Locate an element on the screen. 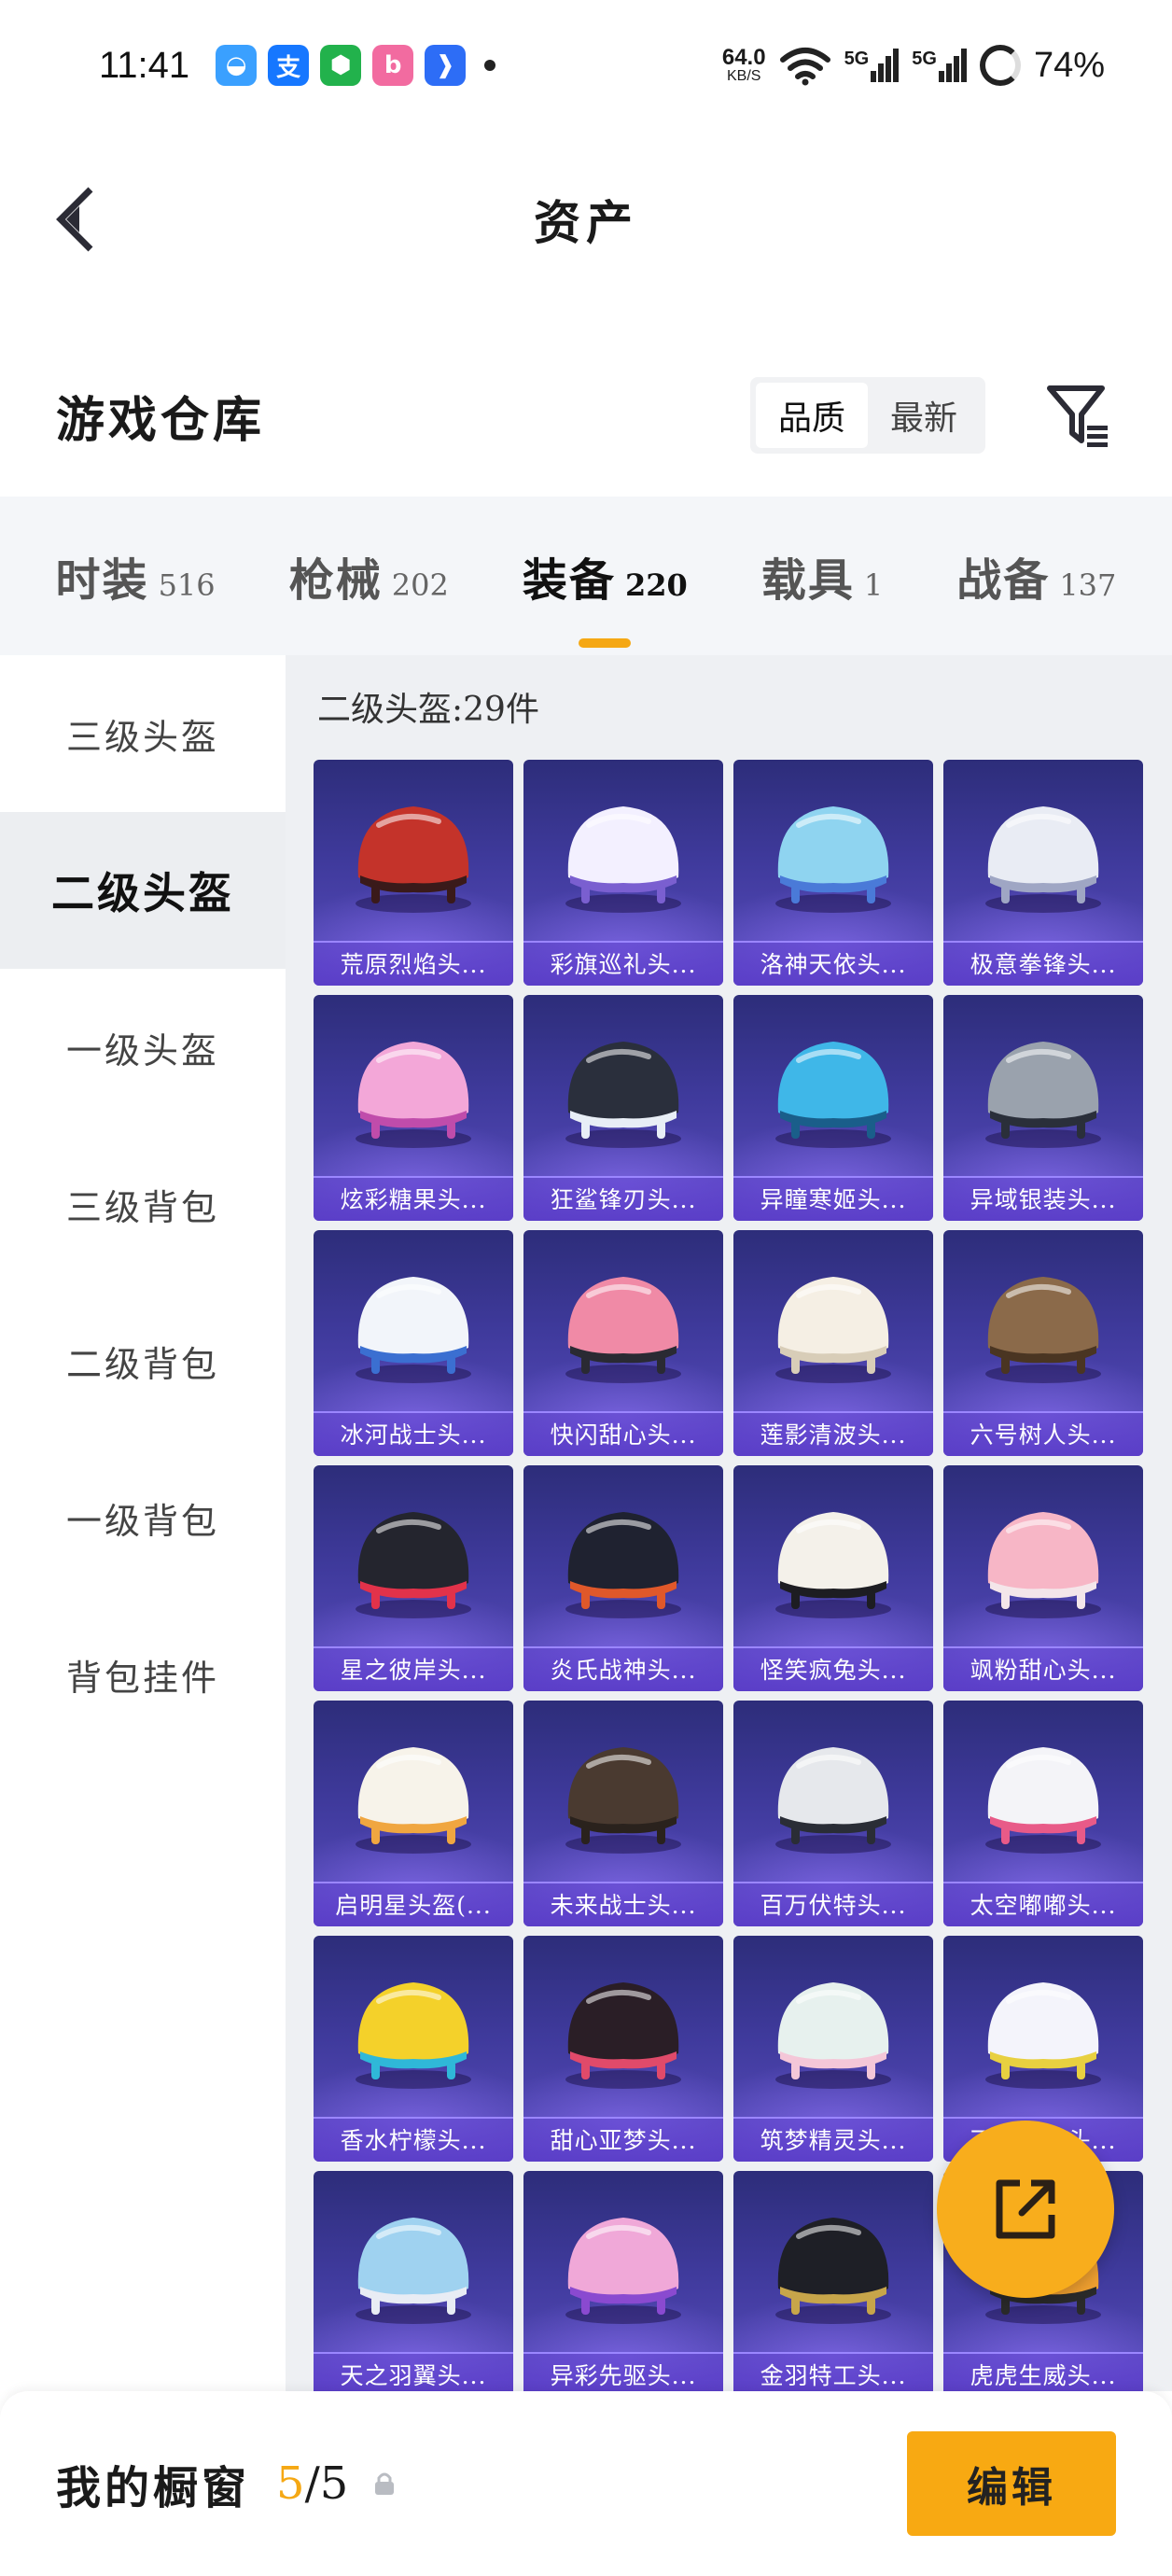 This screenshot has height=2576, width=1172. tab-label: 装备 is located at coordinates (569, 580).